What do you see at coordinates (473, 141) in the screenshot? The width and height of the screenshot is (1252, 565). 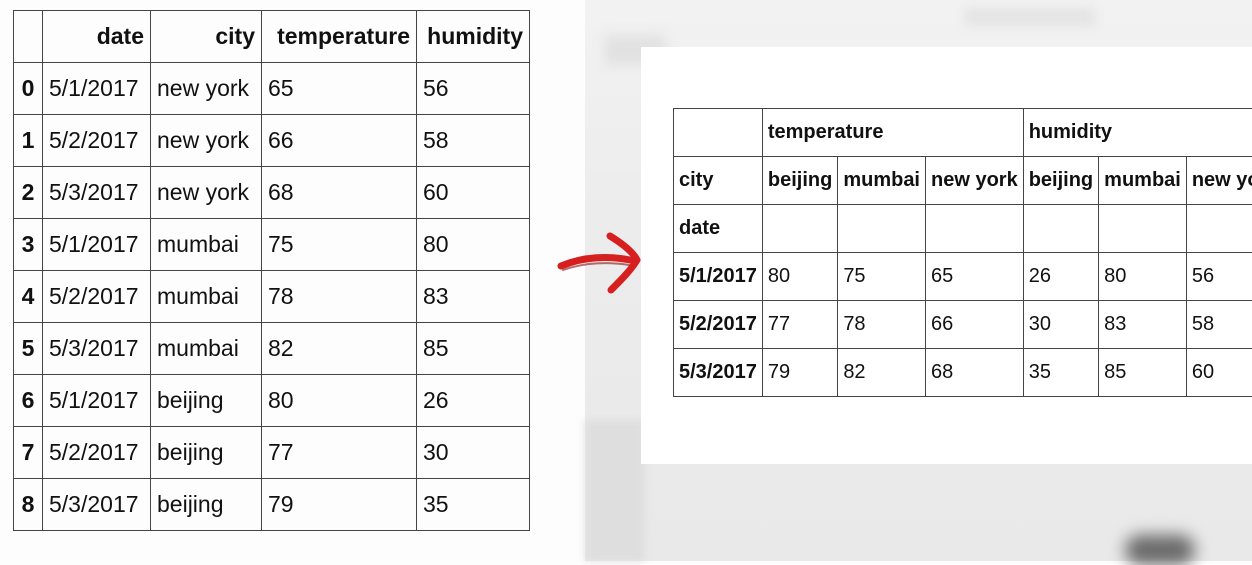 I see `cell-humidity: 58` at bounding box center [473, 141].